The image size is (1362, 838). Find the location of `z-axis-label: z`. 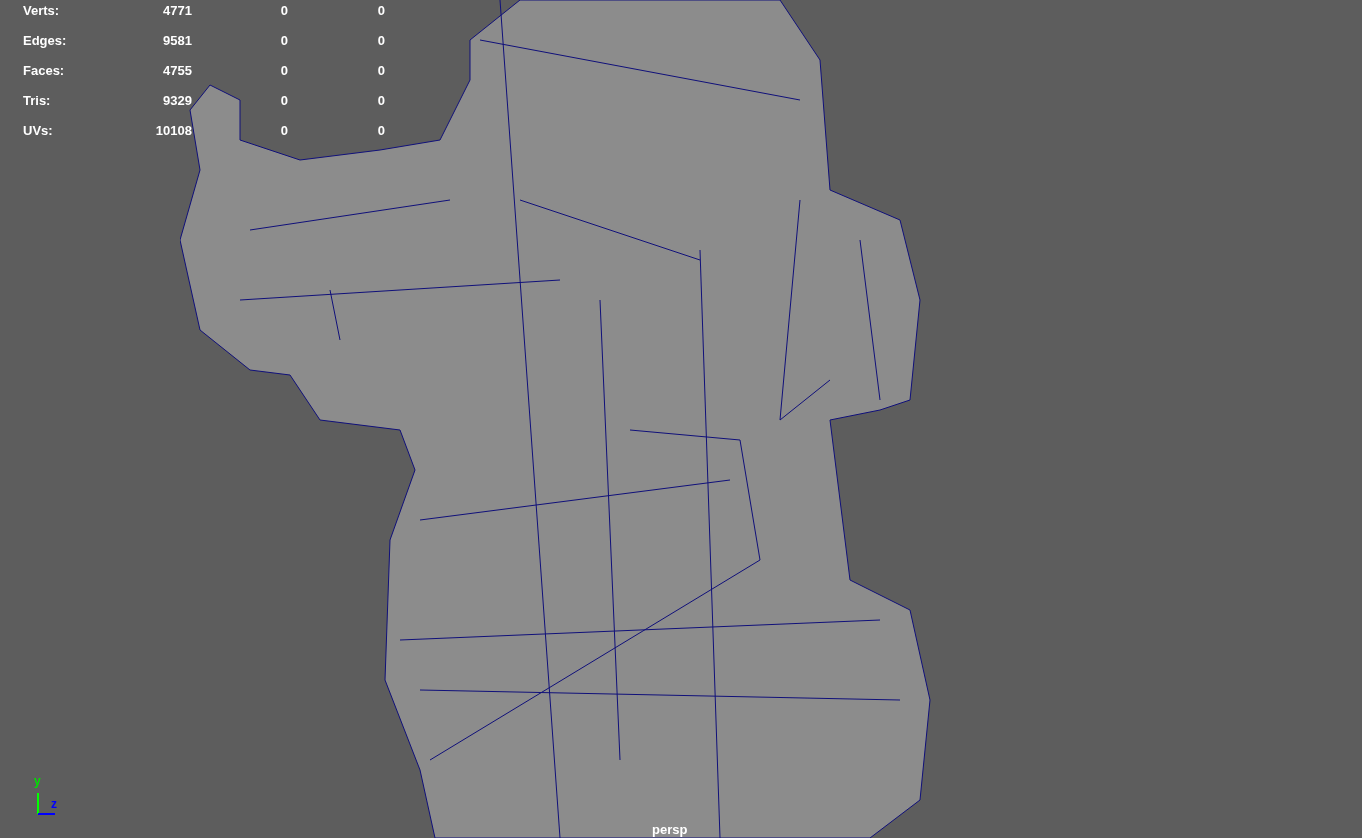

z-axis-label: z is located at coordinates (54, 804).